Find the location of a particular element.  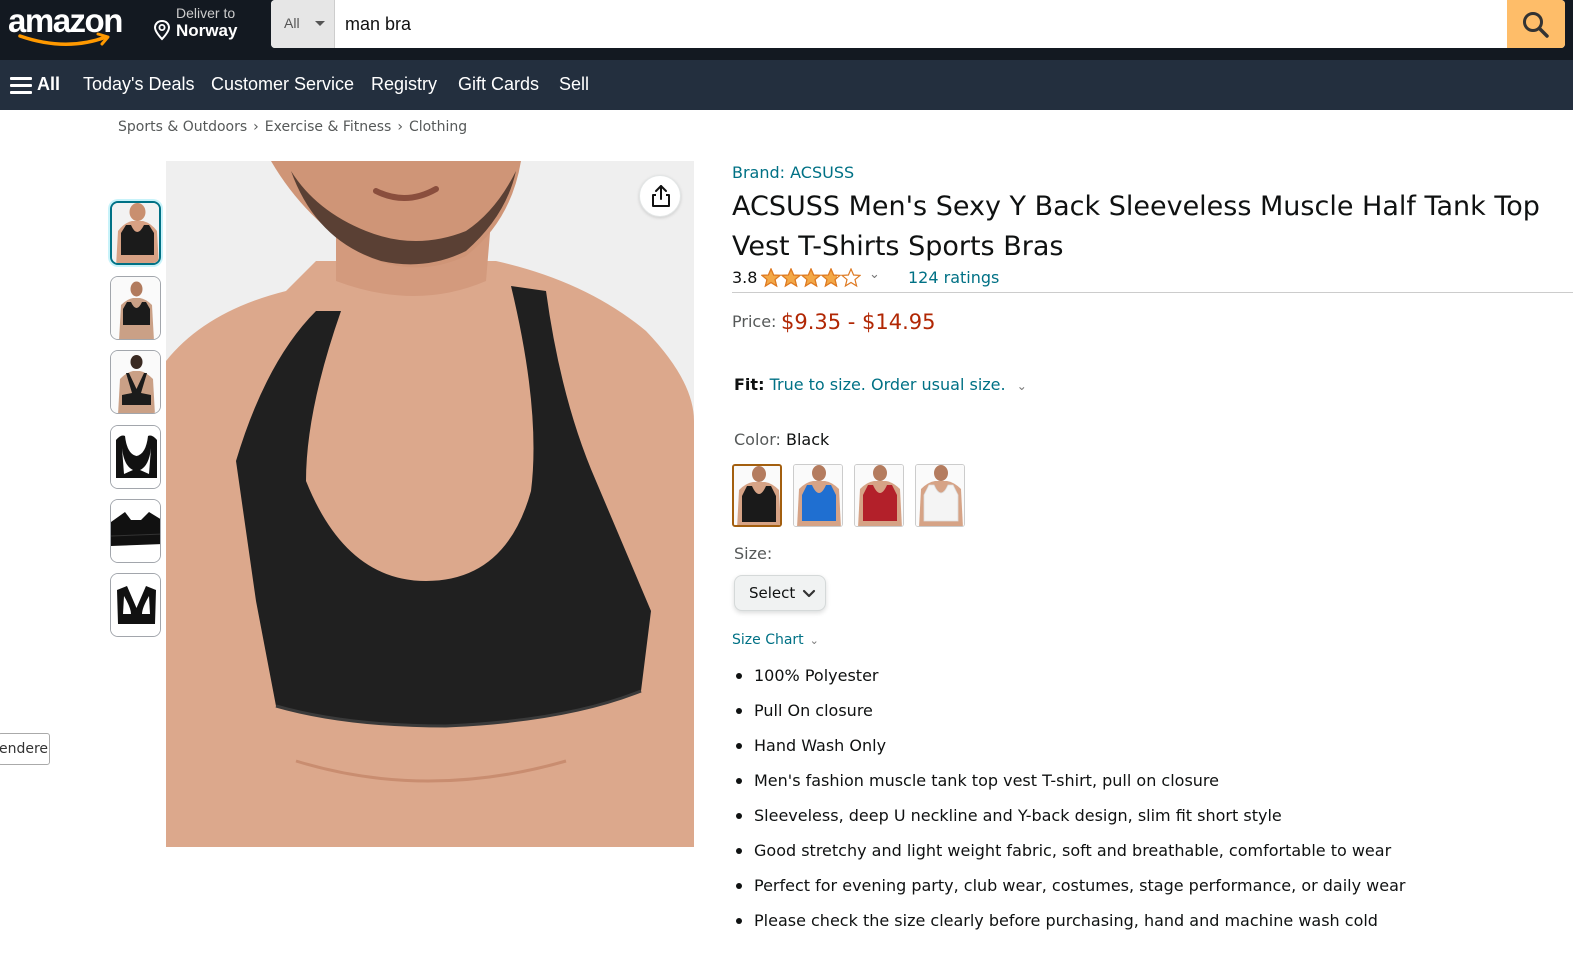

rating-row: 3.8 ⌄ 124 ratings is located at coordinates (1152, 280).